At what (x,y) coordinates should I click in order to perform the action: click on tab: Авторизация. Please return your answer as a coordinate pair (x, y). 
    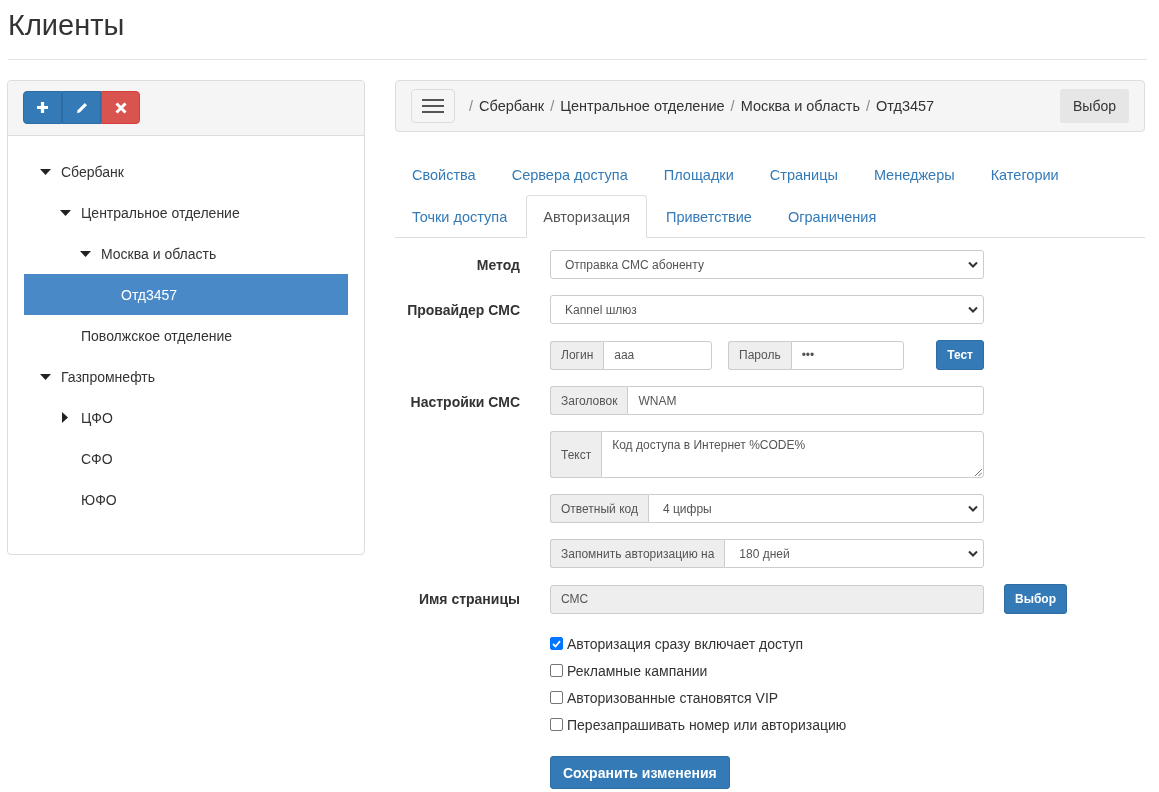
    Looking at the image, I should click on (586, 216).